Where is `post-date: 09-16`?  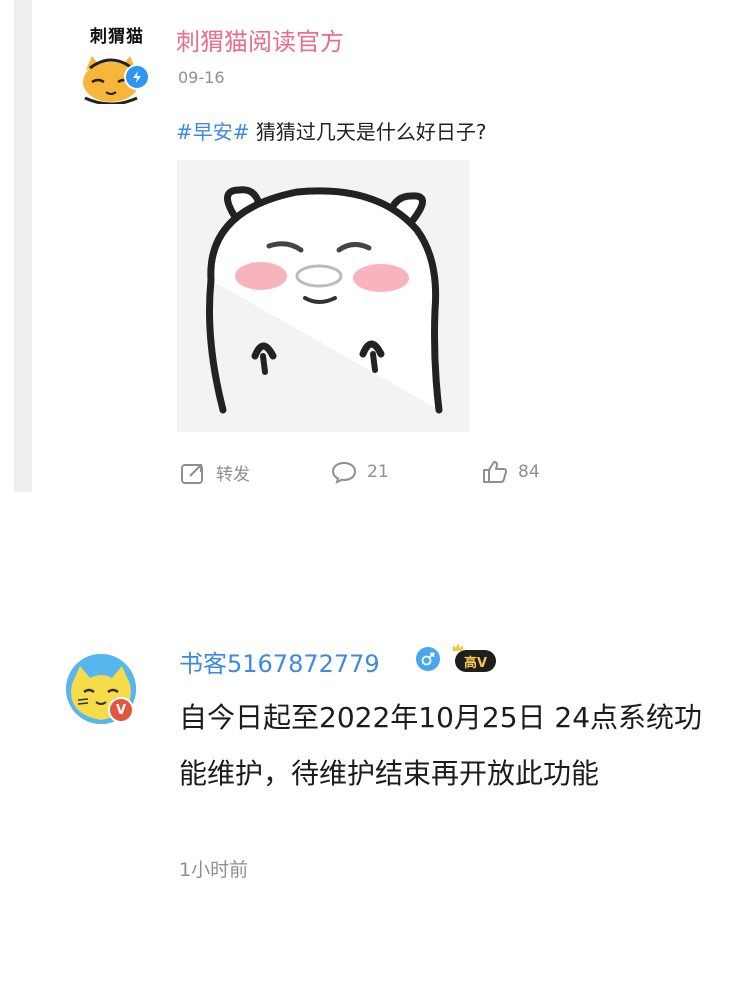
post-date: 09-16 is located at coordinates (201, 77).